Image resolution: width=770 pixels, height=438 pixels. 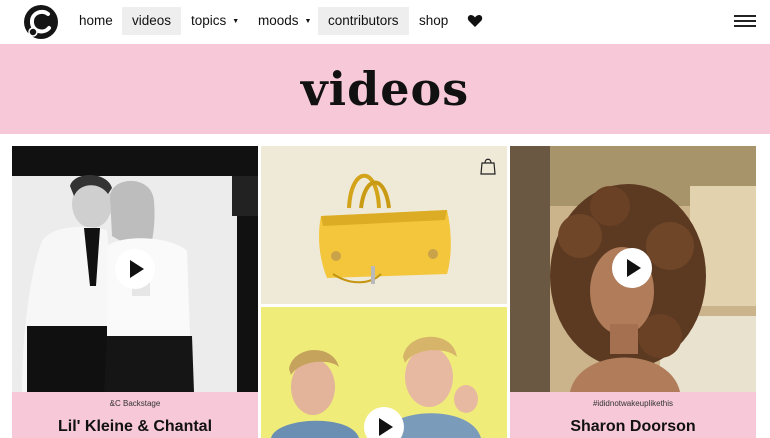 What do you see at coordinates (363, 21) in the screenshot?
I see `nav-item-contributors: contributors` at bounding box center [363, 21].